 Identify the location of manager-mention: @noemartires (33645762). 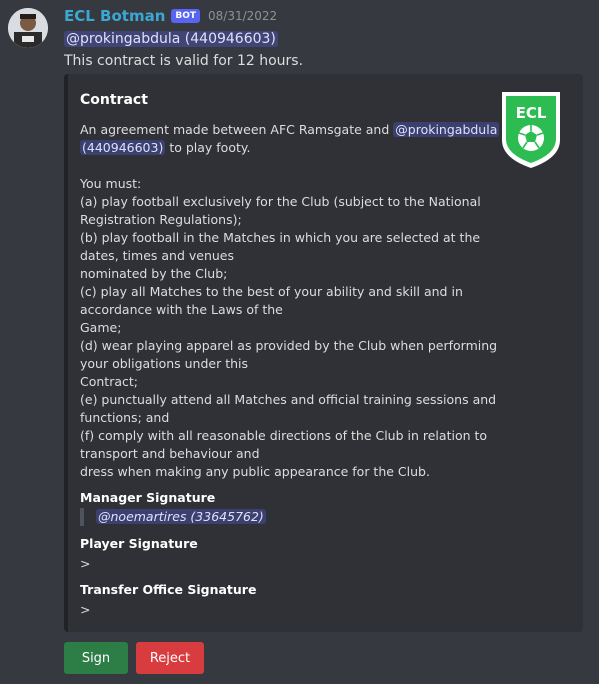
(181, 516).